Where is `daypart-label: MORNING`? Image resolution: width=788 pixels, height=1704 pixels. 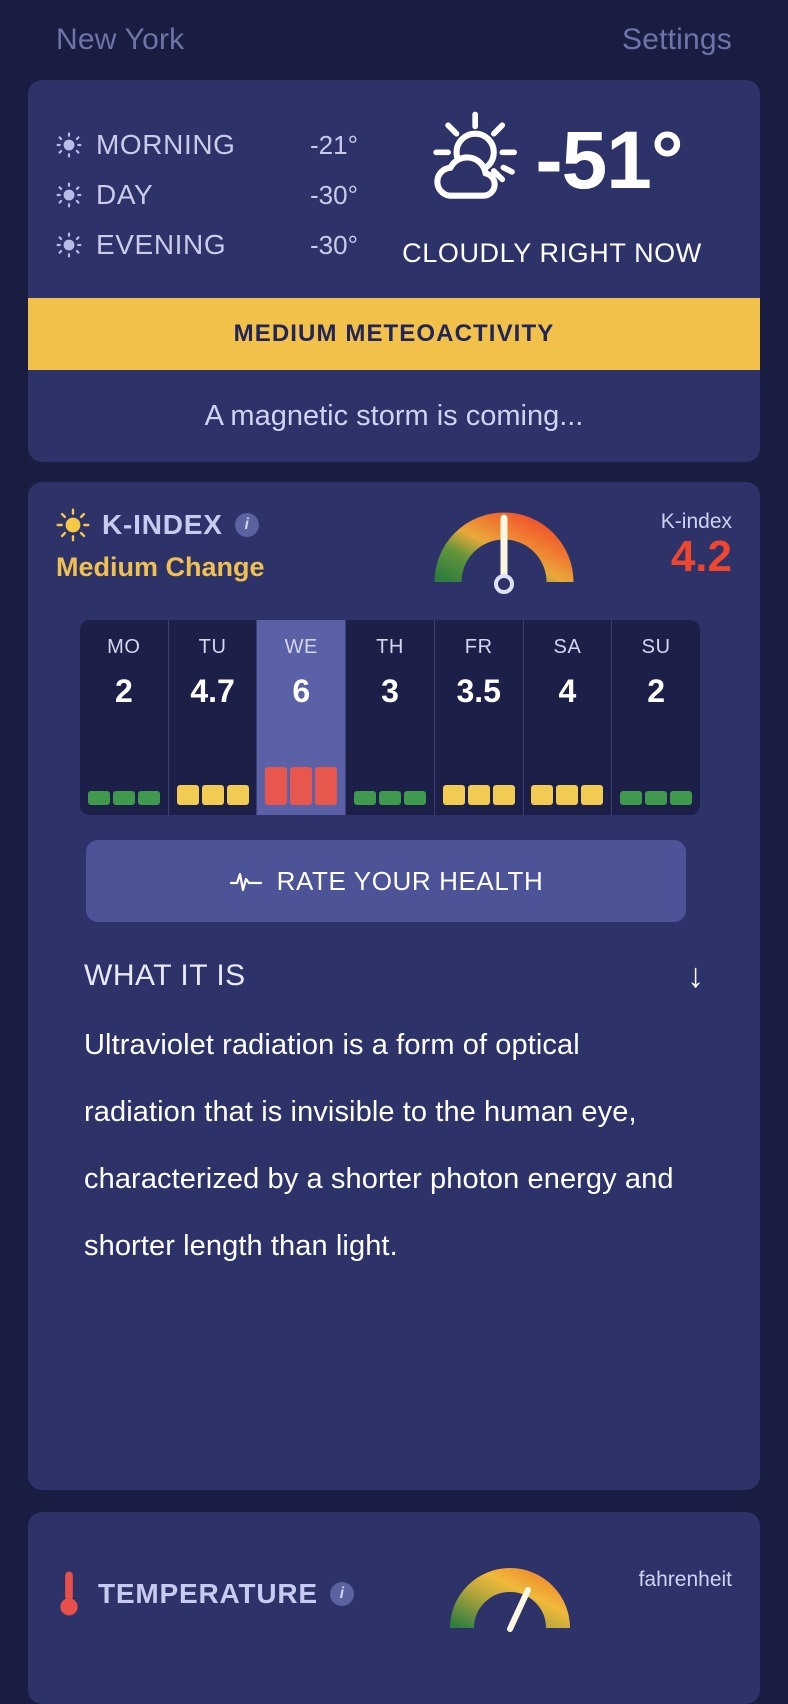 daypart-label: MORNING is located at coordinates (166, 144).